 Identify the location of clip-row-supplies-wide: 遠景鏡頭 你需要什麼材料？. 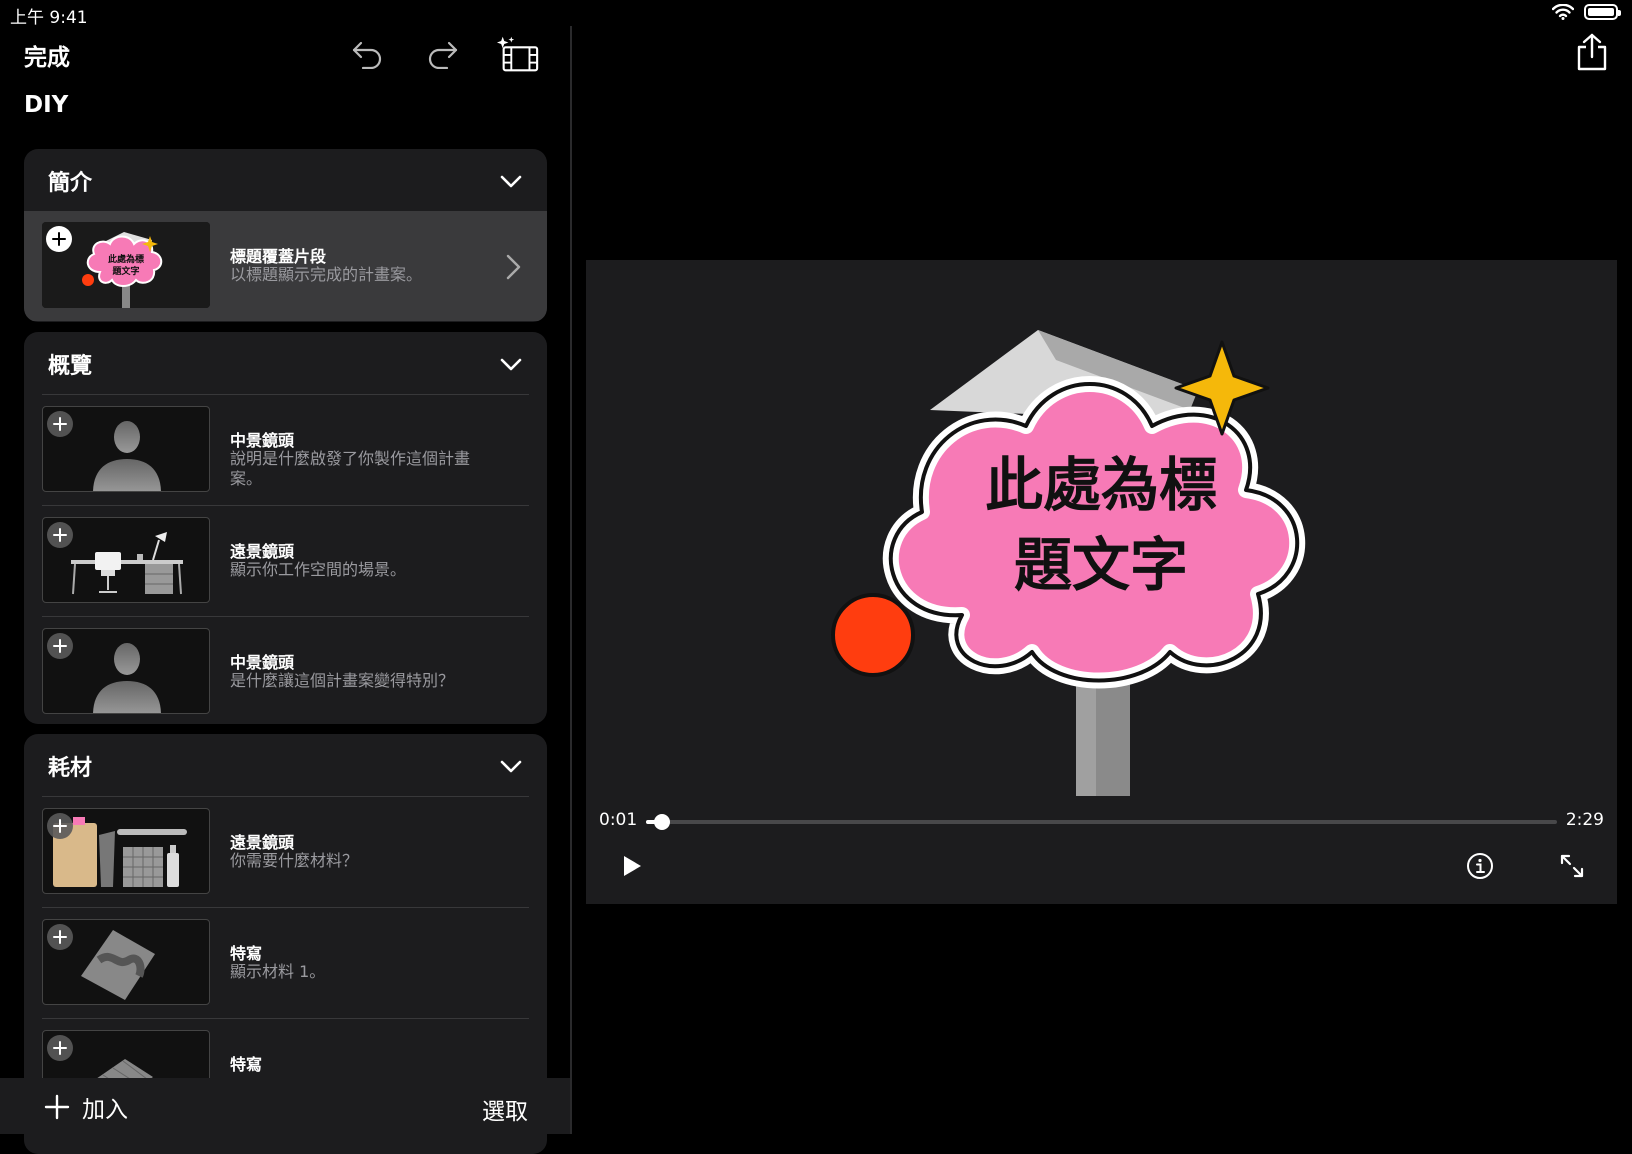
(285, 852).